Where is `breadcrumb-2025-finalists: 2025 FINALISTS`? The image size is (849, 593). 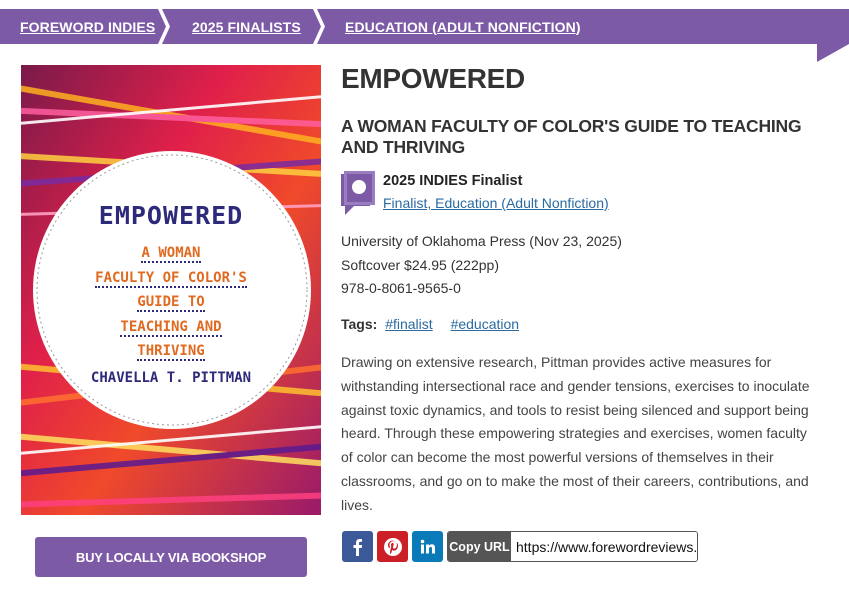
breadcrumb-2025-finalists: 2025 FINALISTS is located at coordinates (246, 26).